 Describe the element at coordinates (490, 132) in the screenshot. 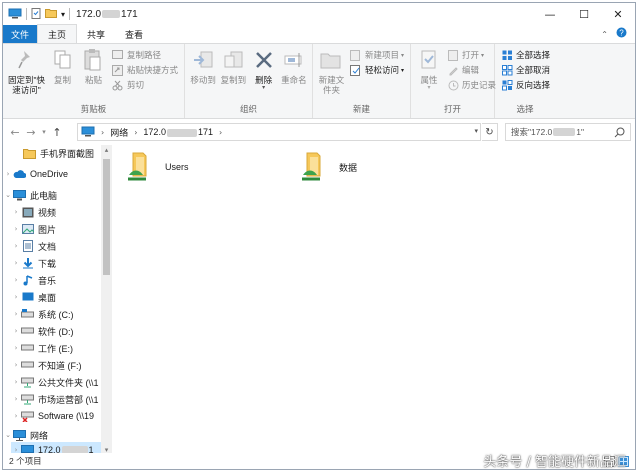

I see `refresh-icon: ↻` at that location.